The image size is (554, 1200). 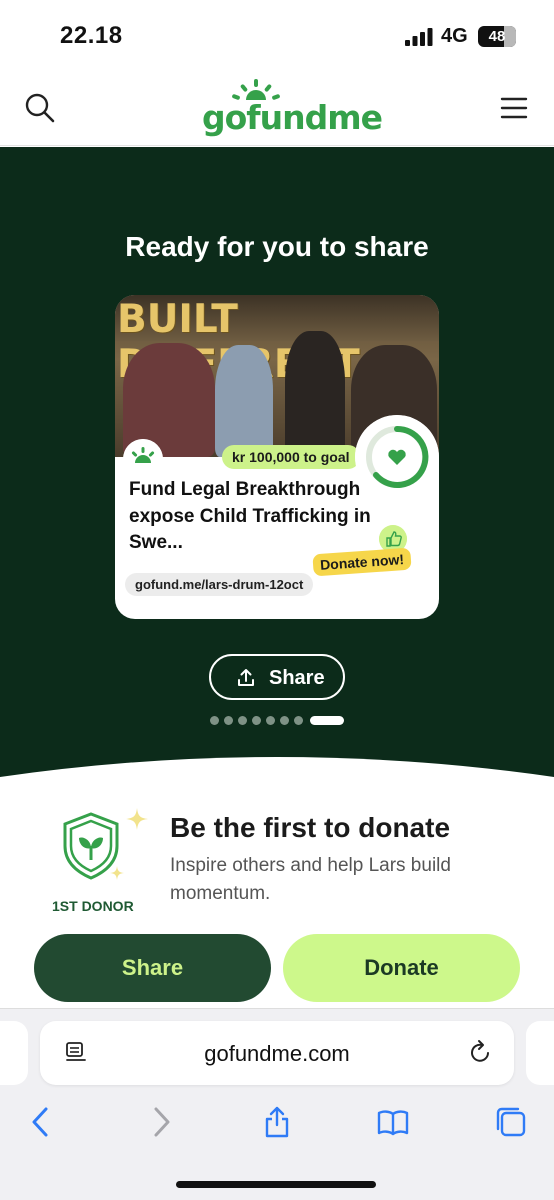 What do you see at coordinates (511, 1122) in the screenshot?
I see `tabs-icon` at bounding box center [511, 1122].